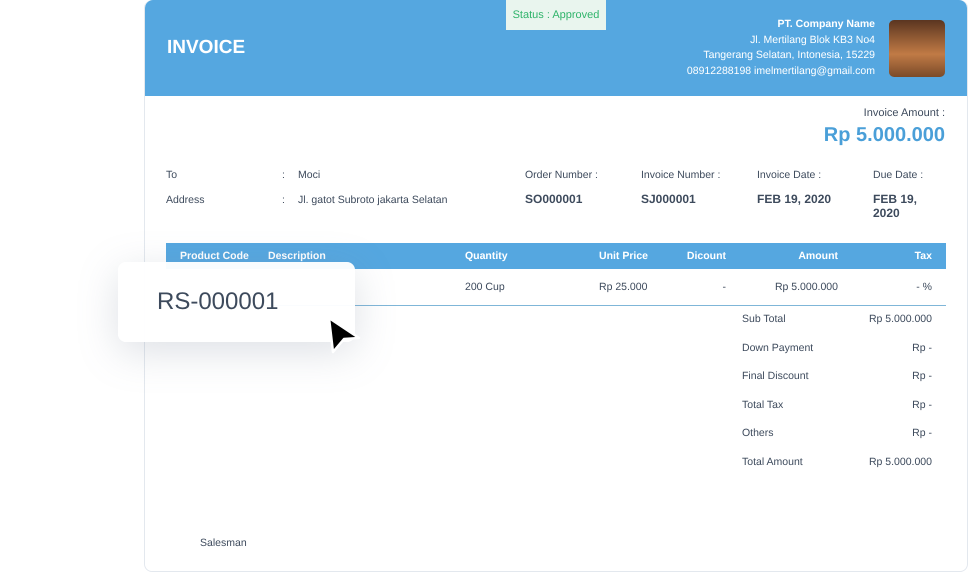  What do you see at coordinates (172, 175) in the screenshot?
I see `field-label: To` at bounding box center [172, 175].